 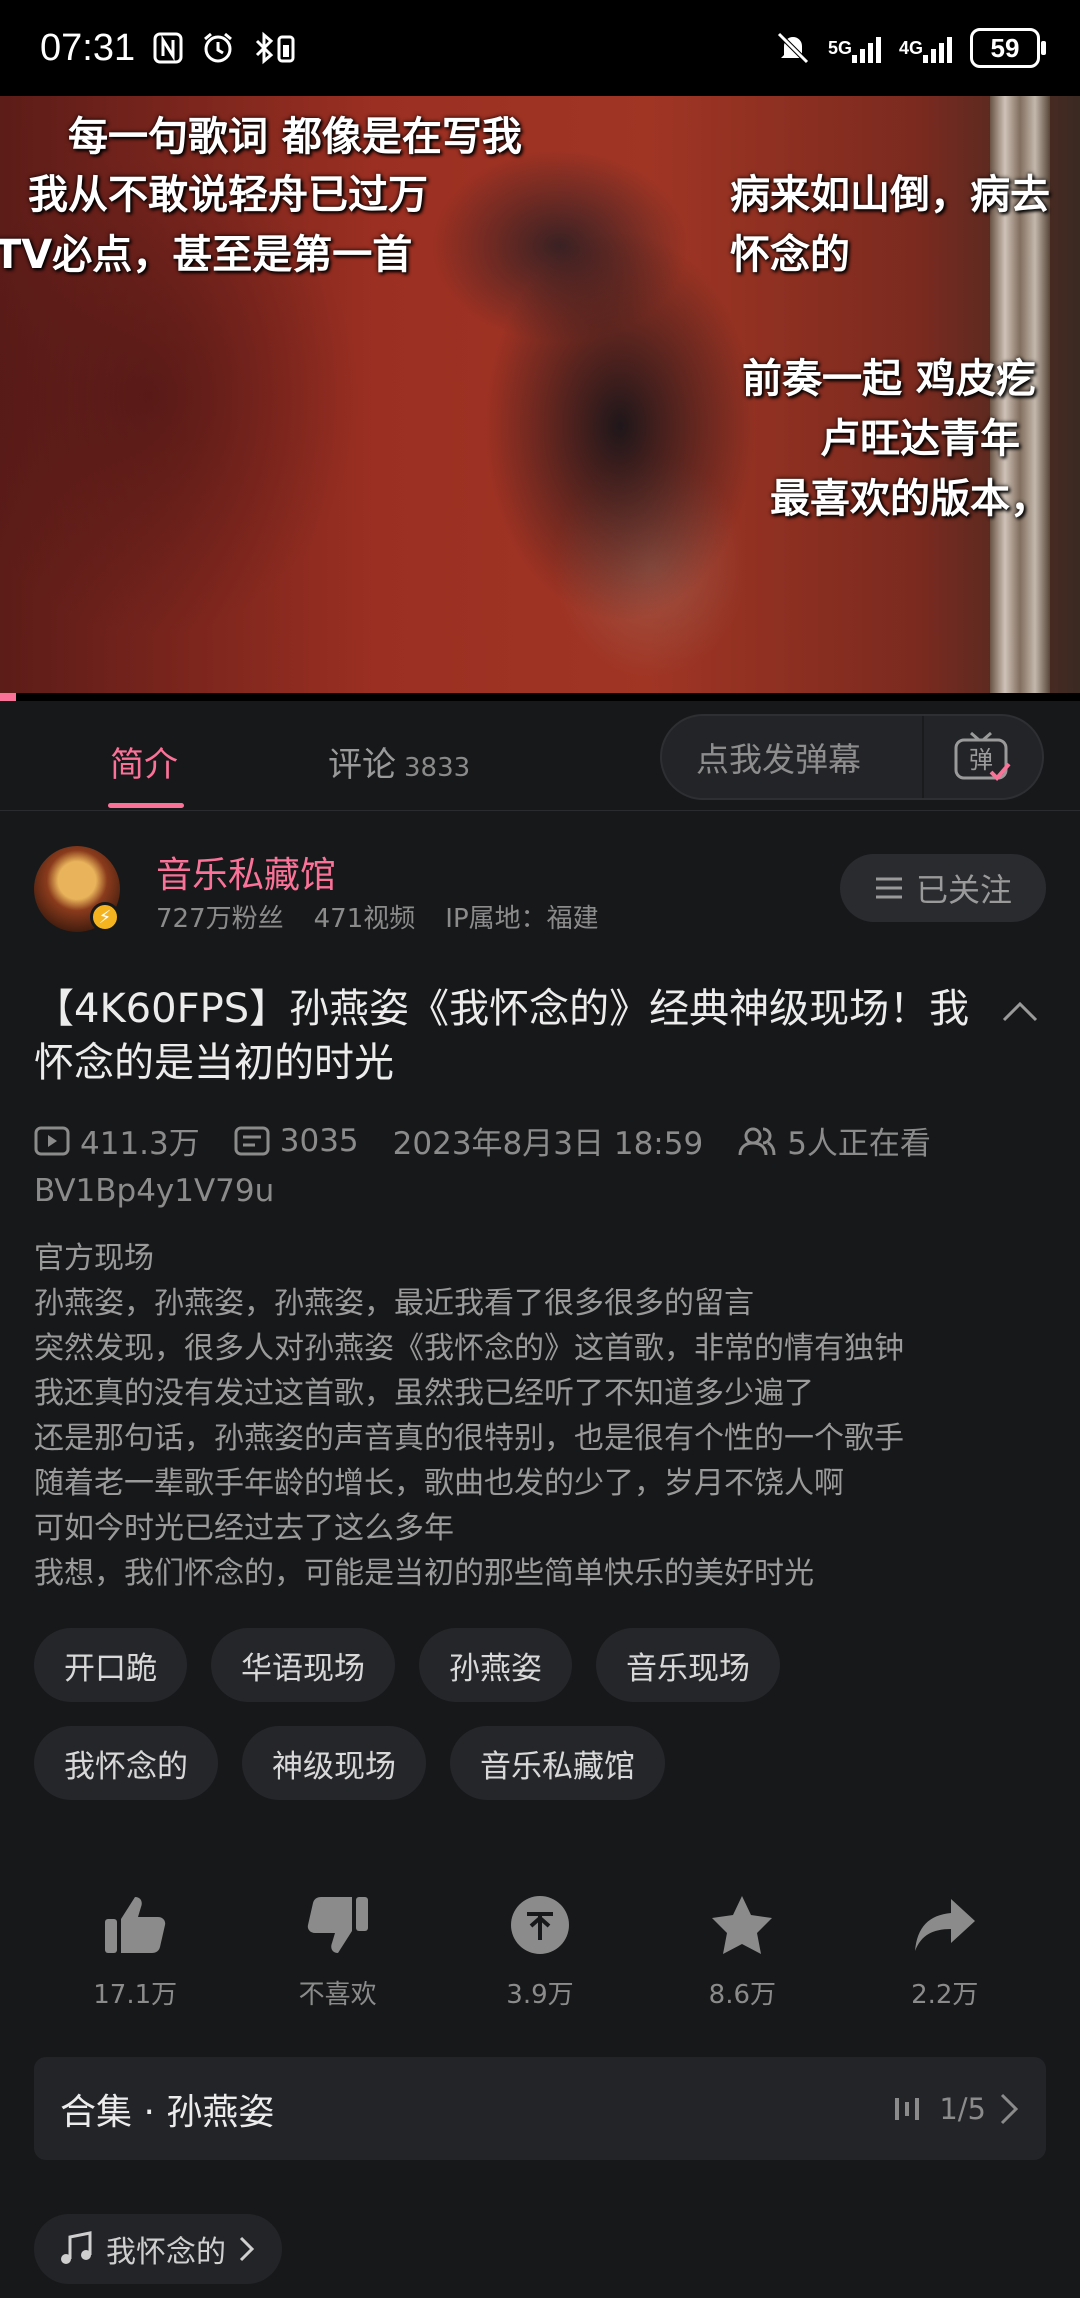 I want to click on follow-button: 已关注, so click(x=943, y=888).